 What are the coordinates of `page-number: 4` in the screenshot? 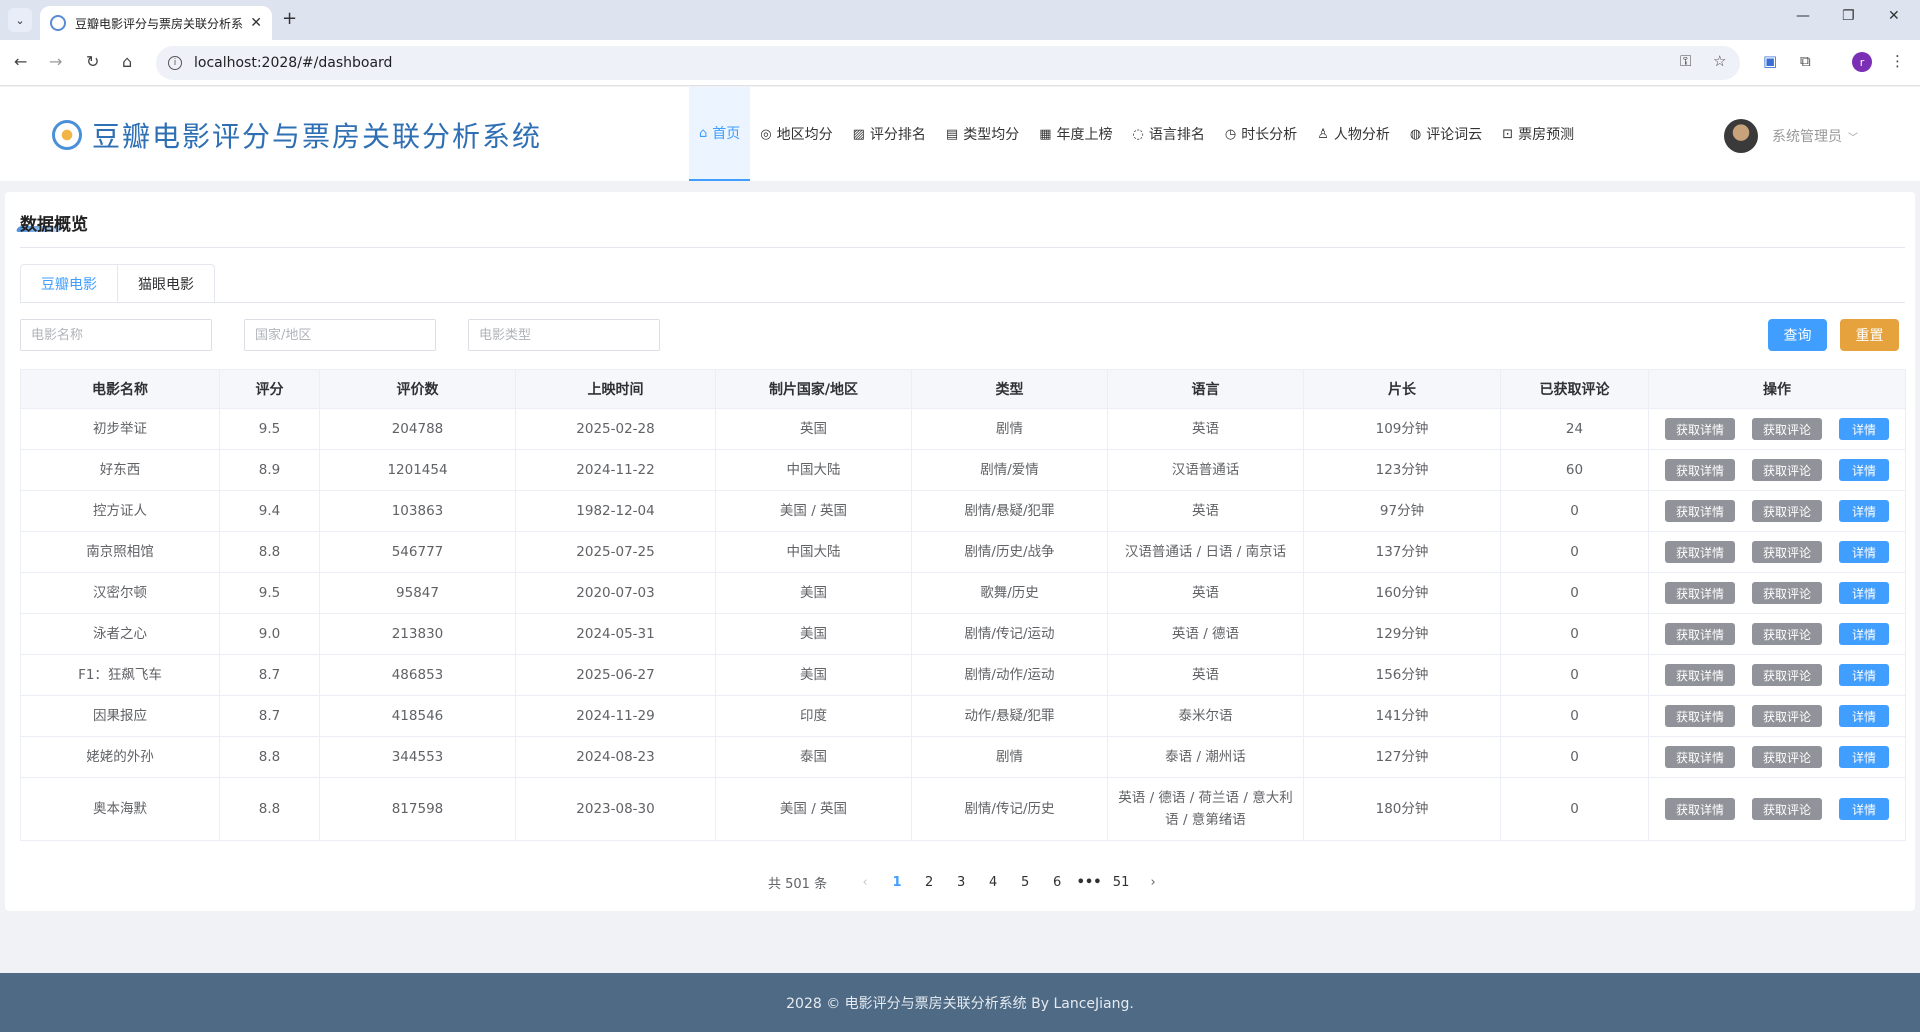 It's located at (993, 882).